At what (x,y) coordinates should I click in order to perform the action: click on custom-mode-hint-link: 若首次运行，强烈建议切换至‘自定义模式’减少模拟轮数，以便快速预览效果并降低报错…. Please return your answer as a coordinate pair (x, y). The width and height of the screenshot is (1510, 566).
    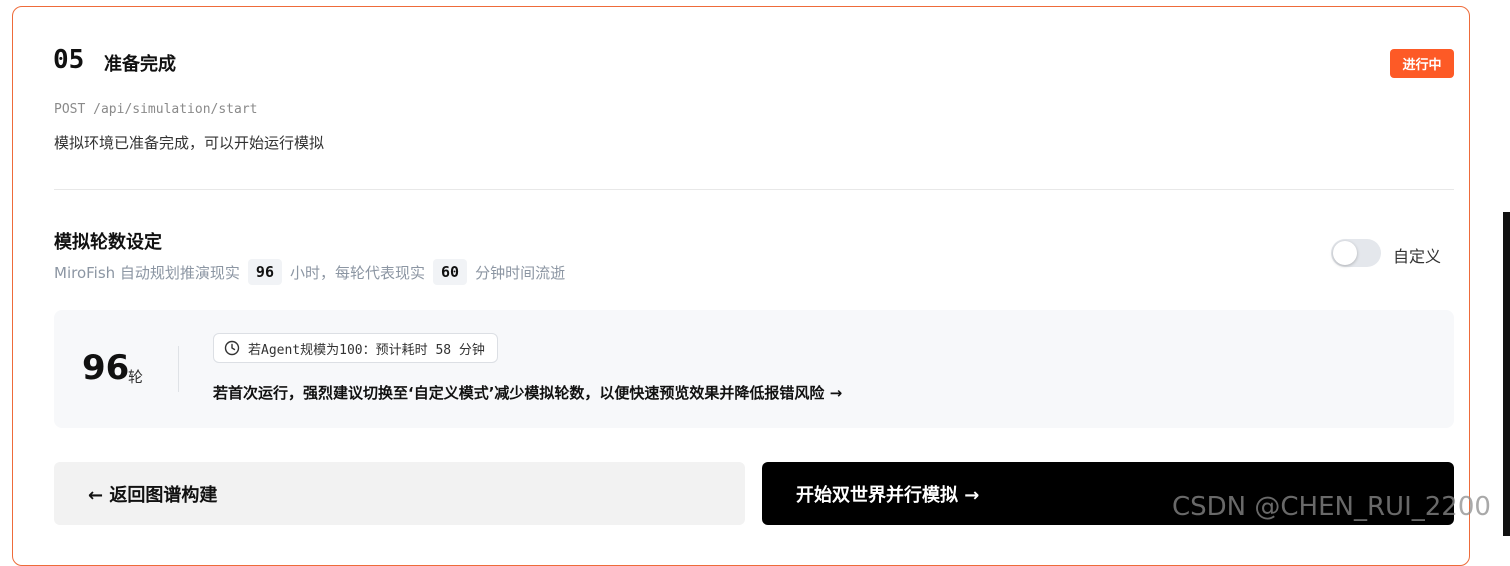
    Looking at the image, I should click on (527, 392).